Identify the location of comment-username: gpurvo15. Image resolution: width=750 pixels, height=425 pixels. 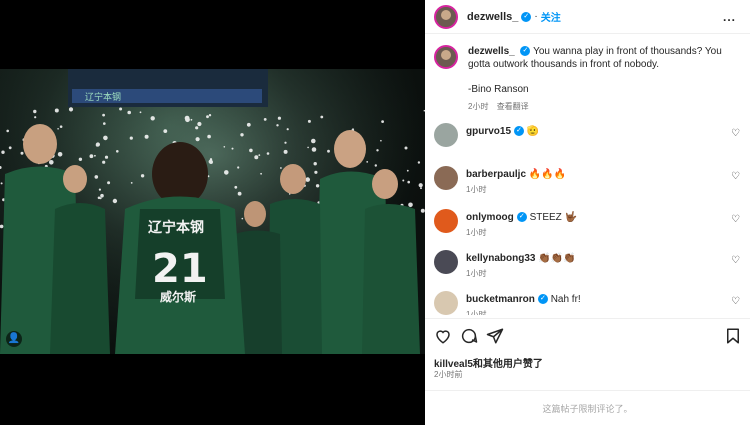
(488, 131).